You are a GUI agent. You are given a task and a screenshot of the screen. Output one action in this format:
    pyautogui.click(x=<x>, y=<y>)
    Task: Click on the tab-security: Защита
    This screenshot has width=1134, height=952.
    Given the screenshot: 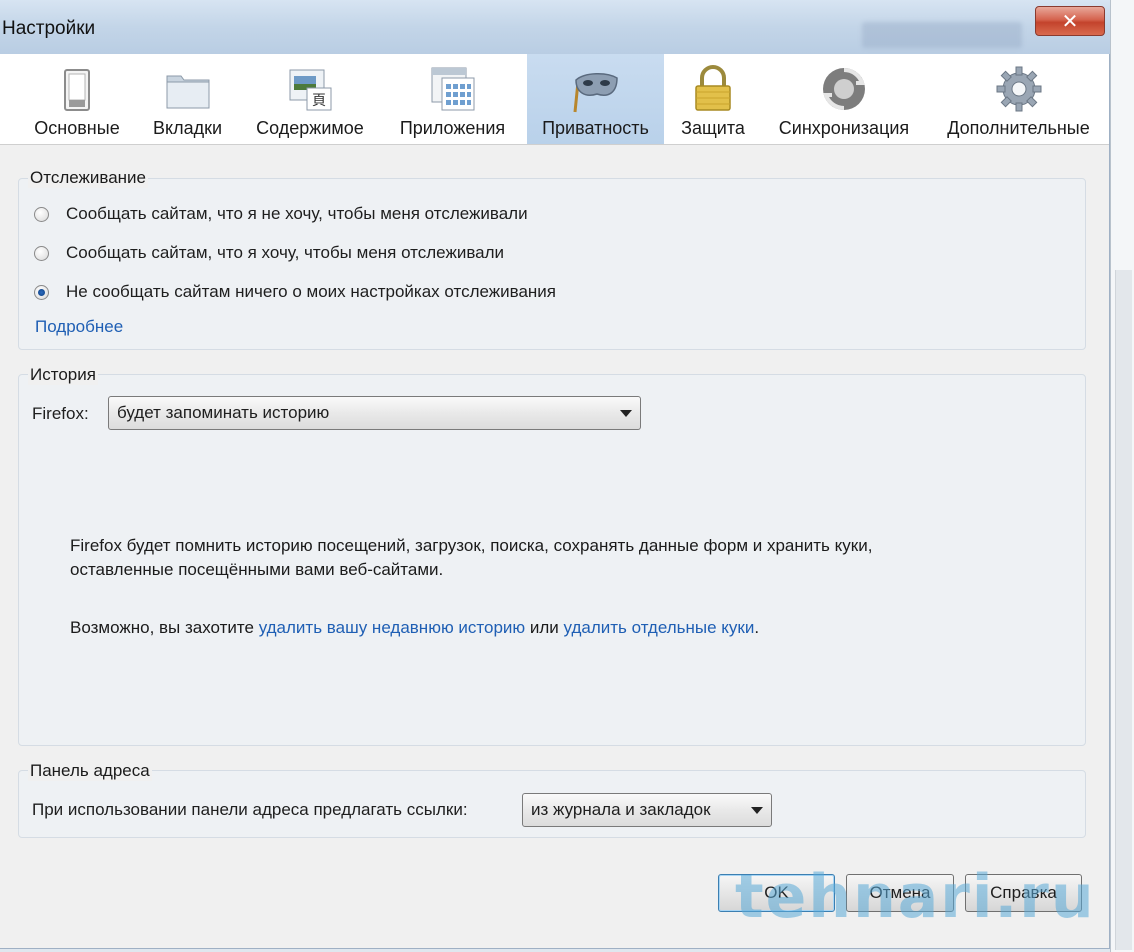 What is the action you would take?
    pyautogui.click(x=713, y=99)
    